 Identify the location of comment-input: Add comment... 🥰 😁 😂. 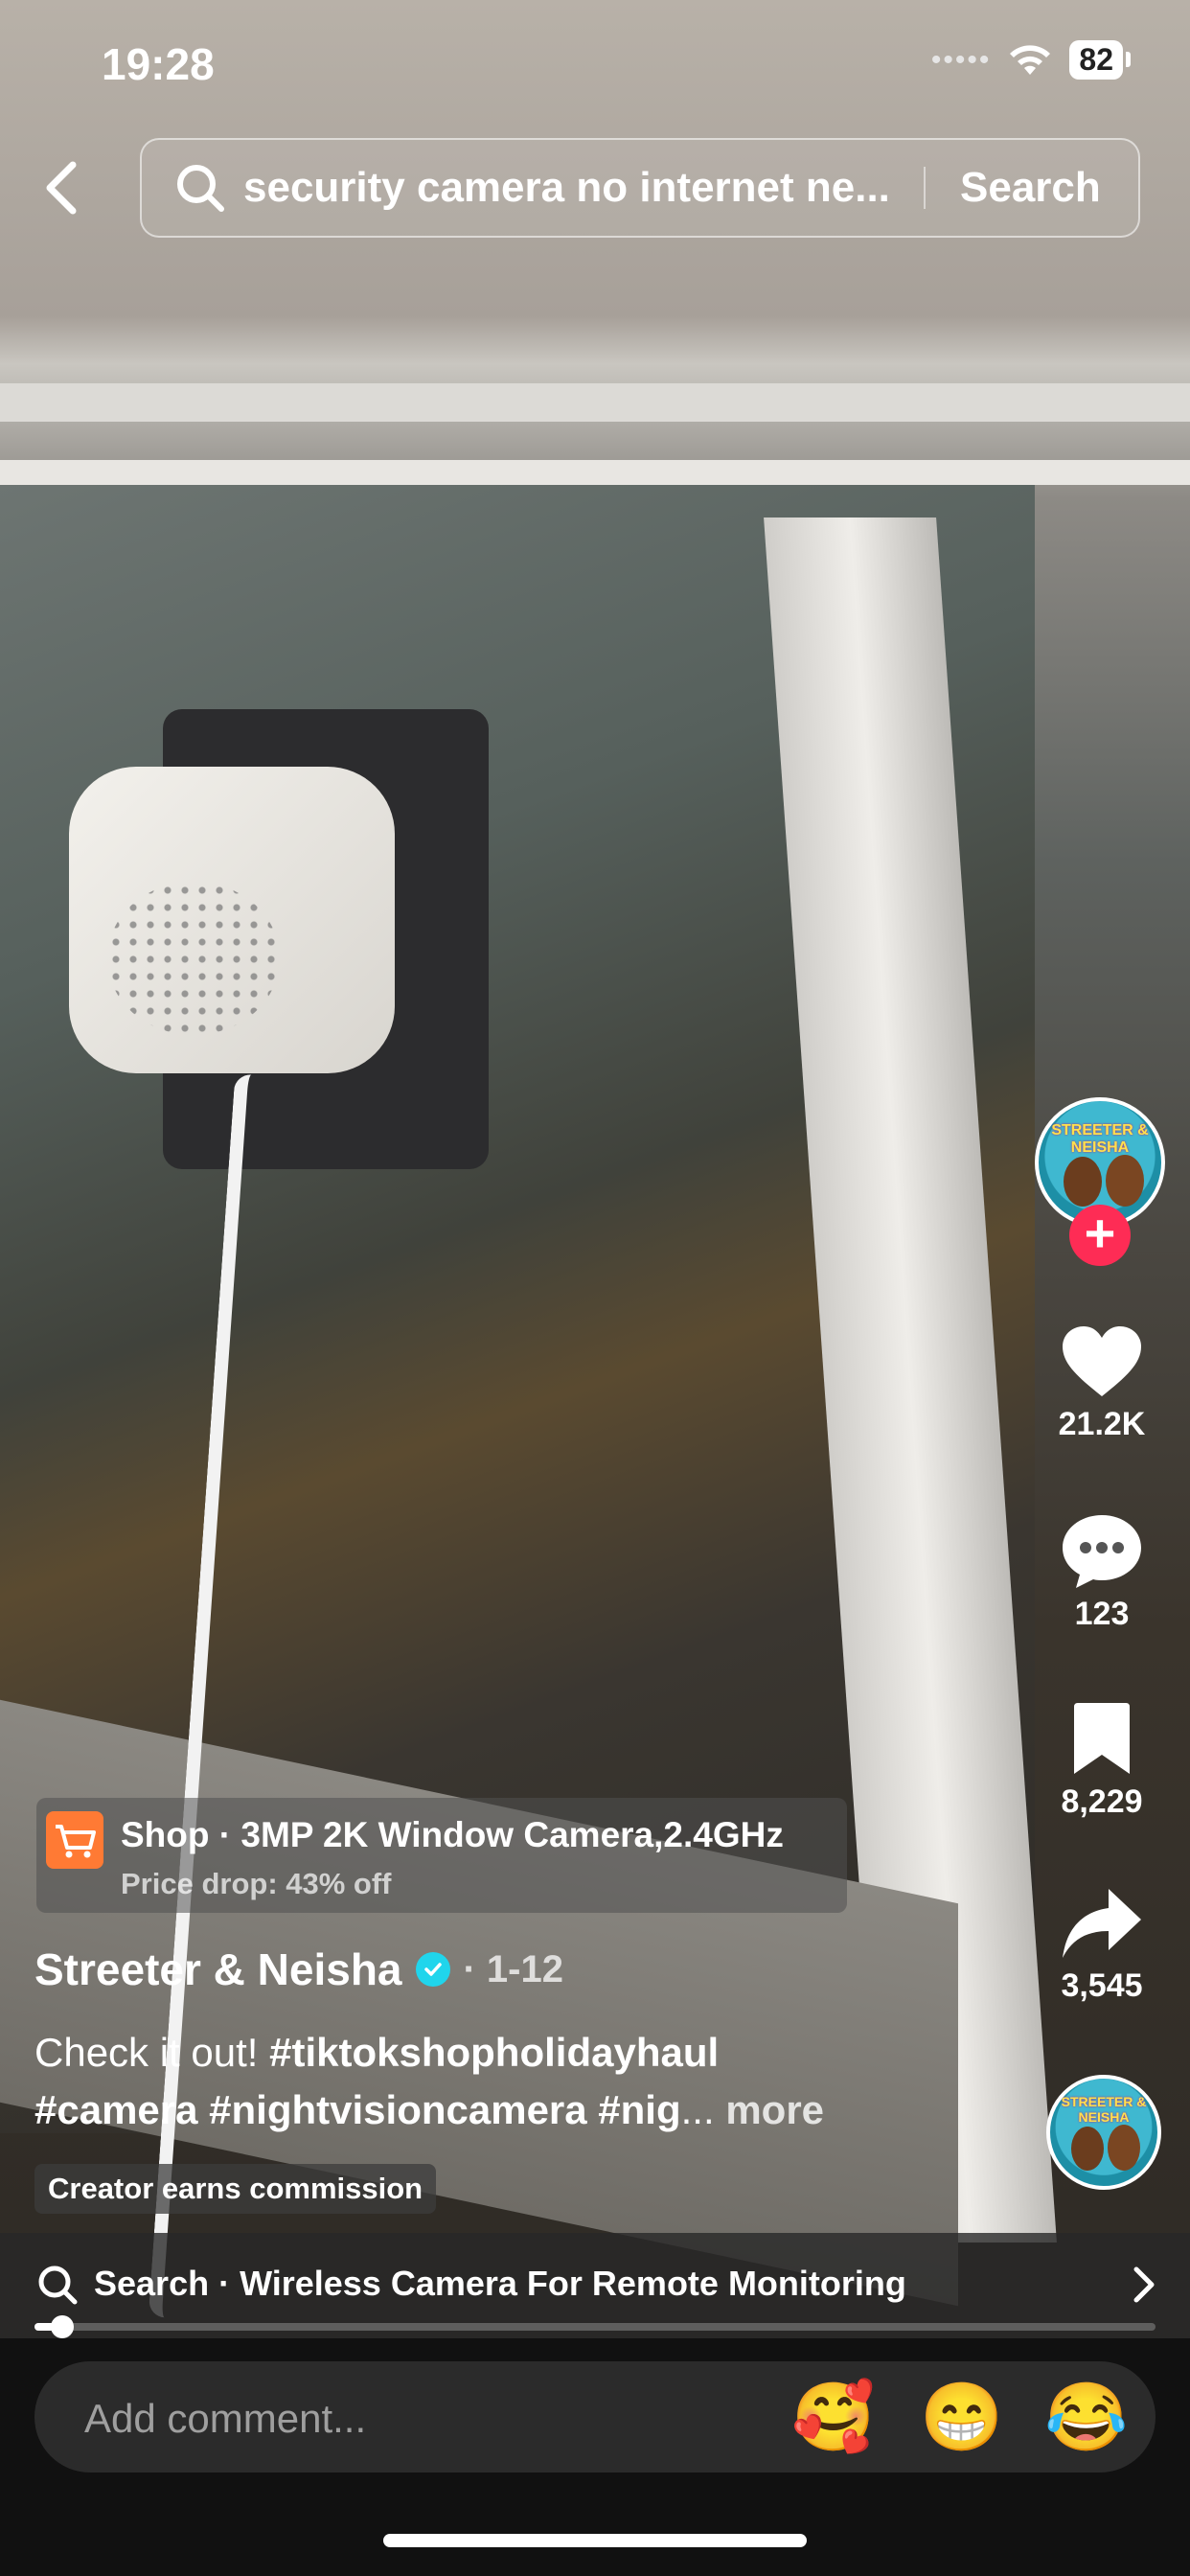
(595, 2416).